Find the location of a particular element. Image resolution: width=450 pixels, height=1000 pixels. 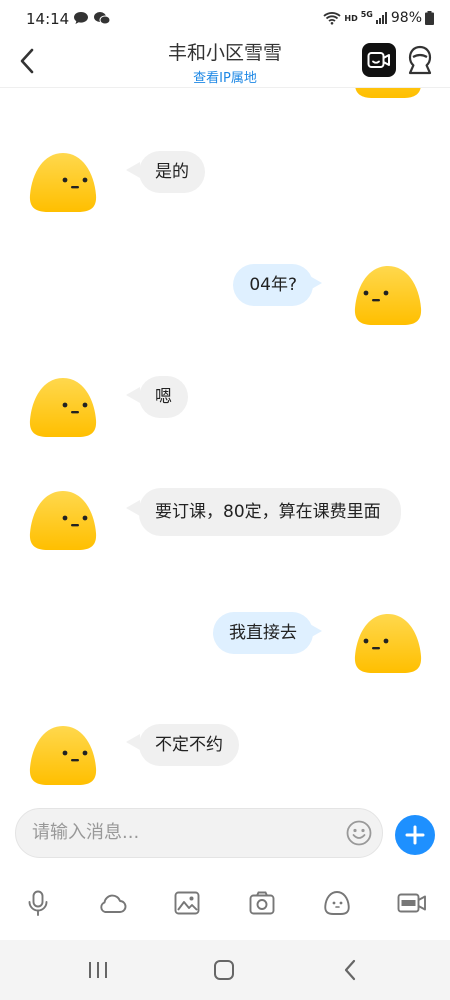

recent-apps-button is located at coordinates (98, 970).